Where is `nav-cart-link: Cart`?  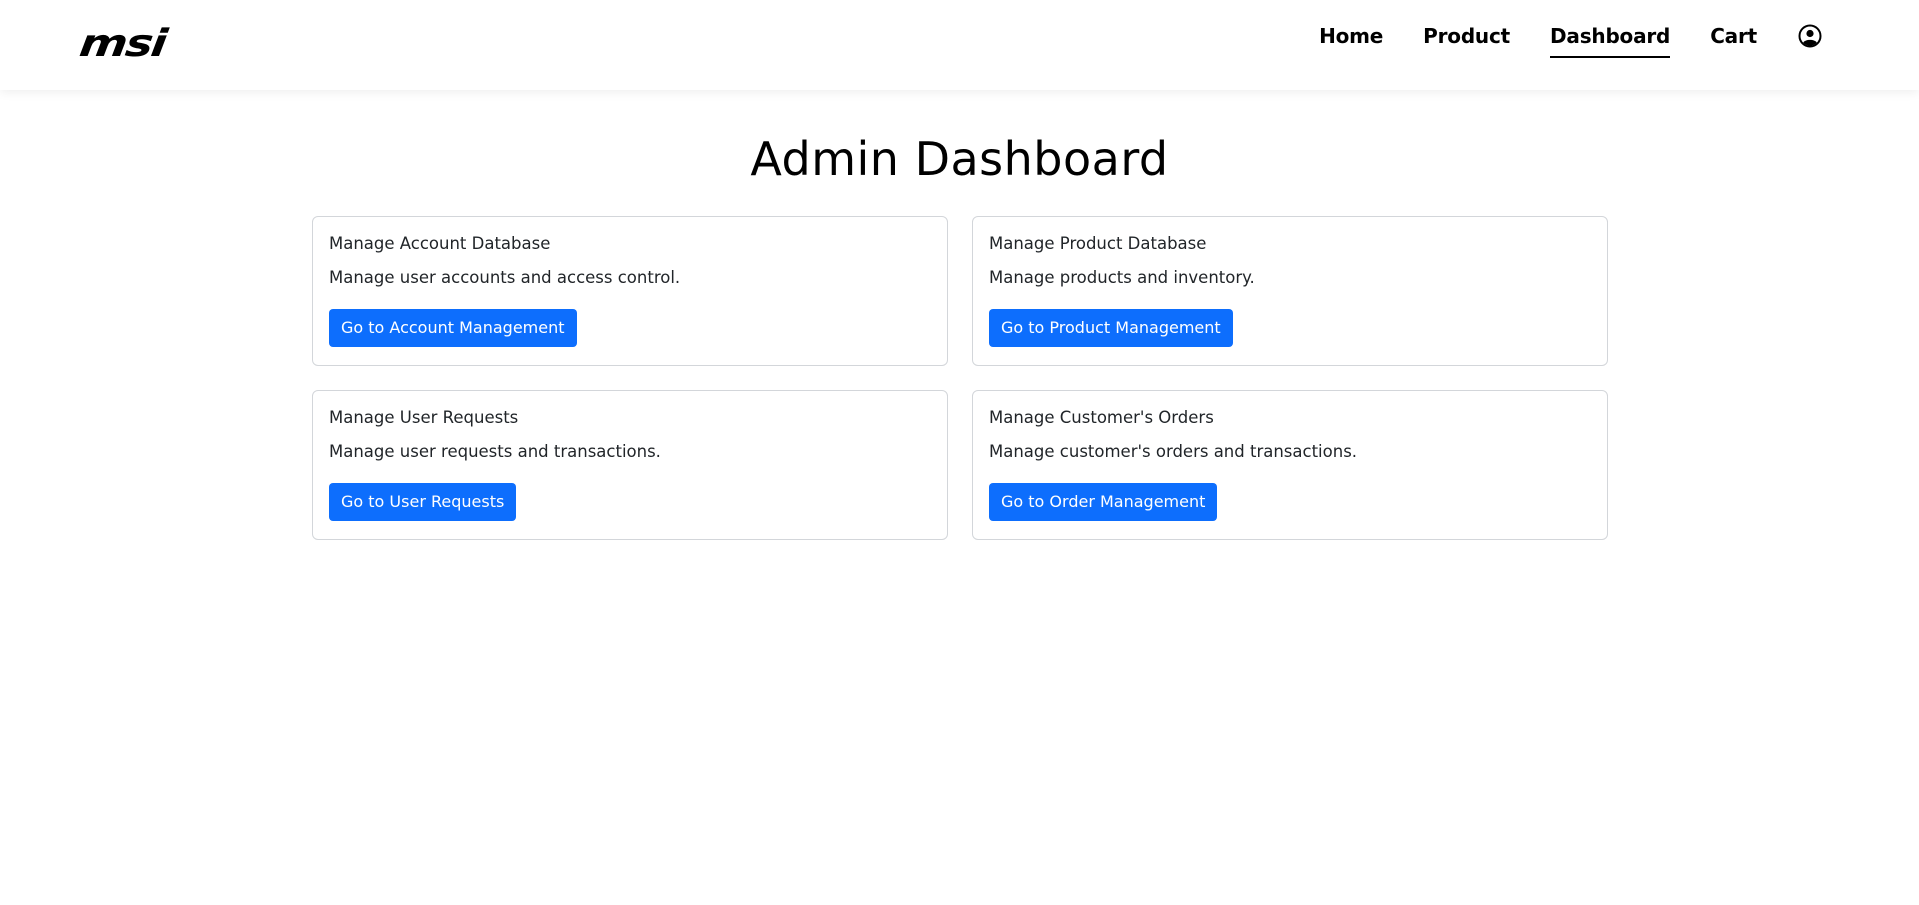
nav-cart-link: Cart is located at coordinates (1733, 36).